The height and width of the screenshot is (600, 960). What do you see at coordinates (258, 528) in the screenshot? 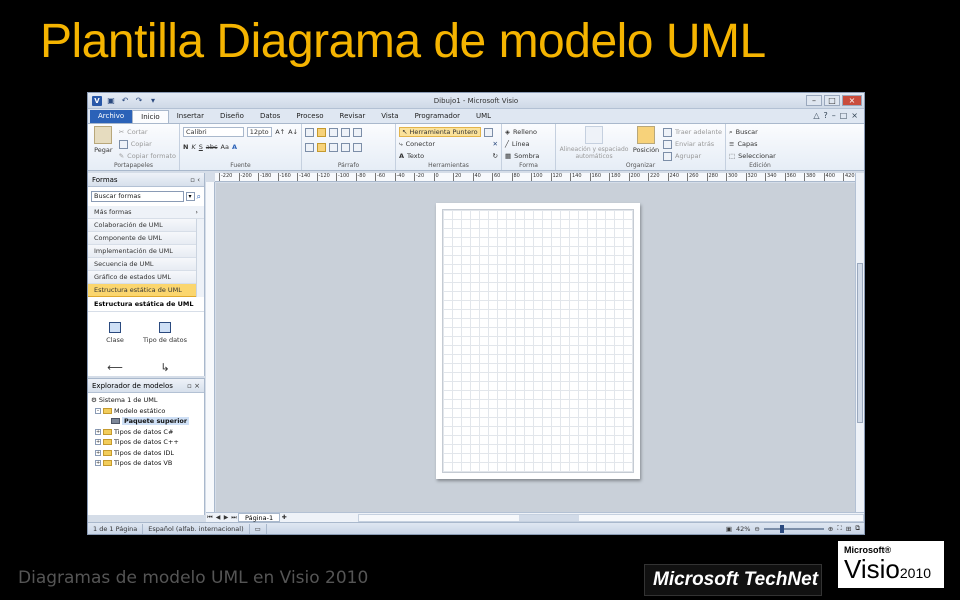
I see `macro-icon: ▭` at bounding box center [258, 528].